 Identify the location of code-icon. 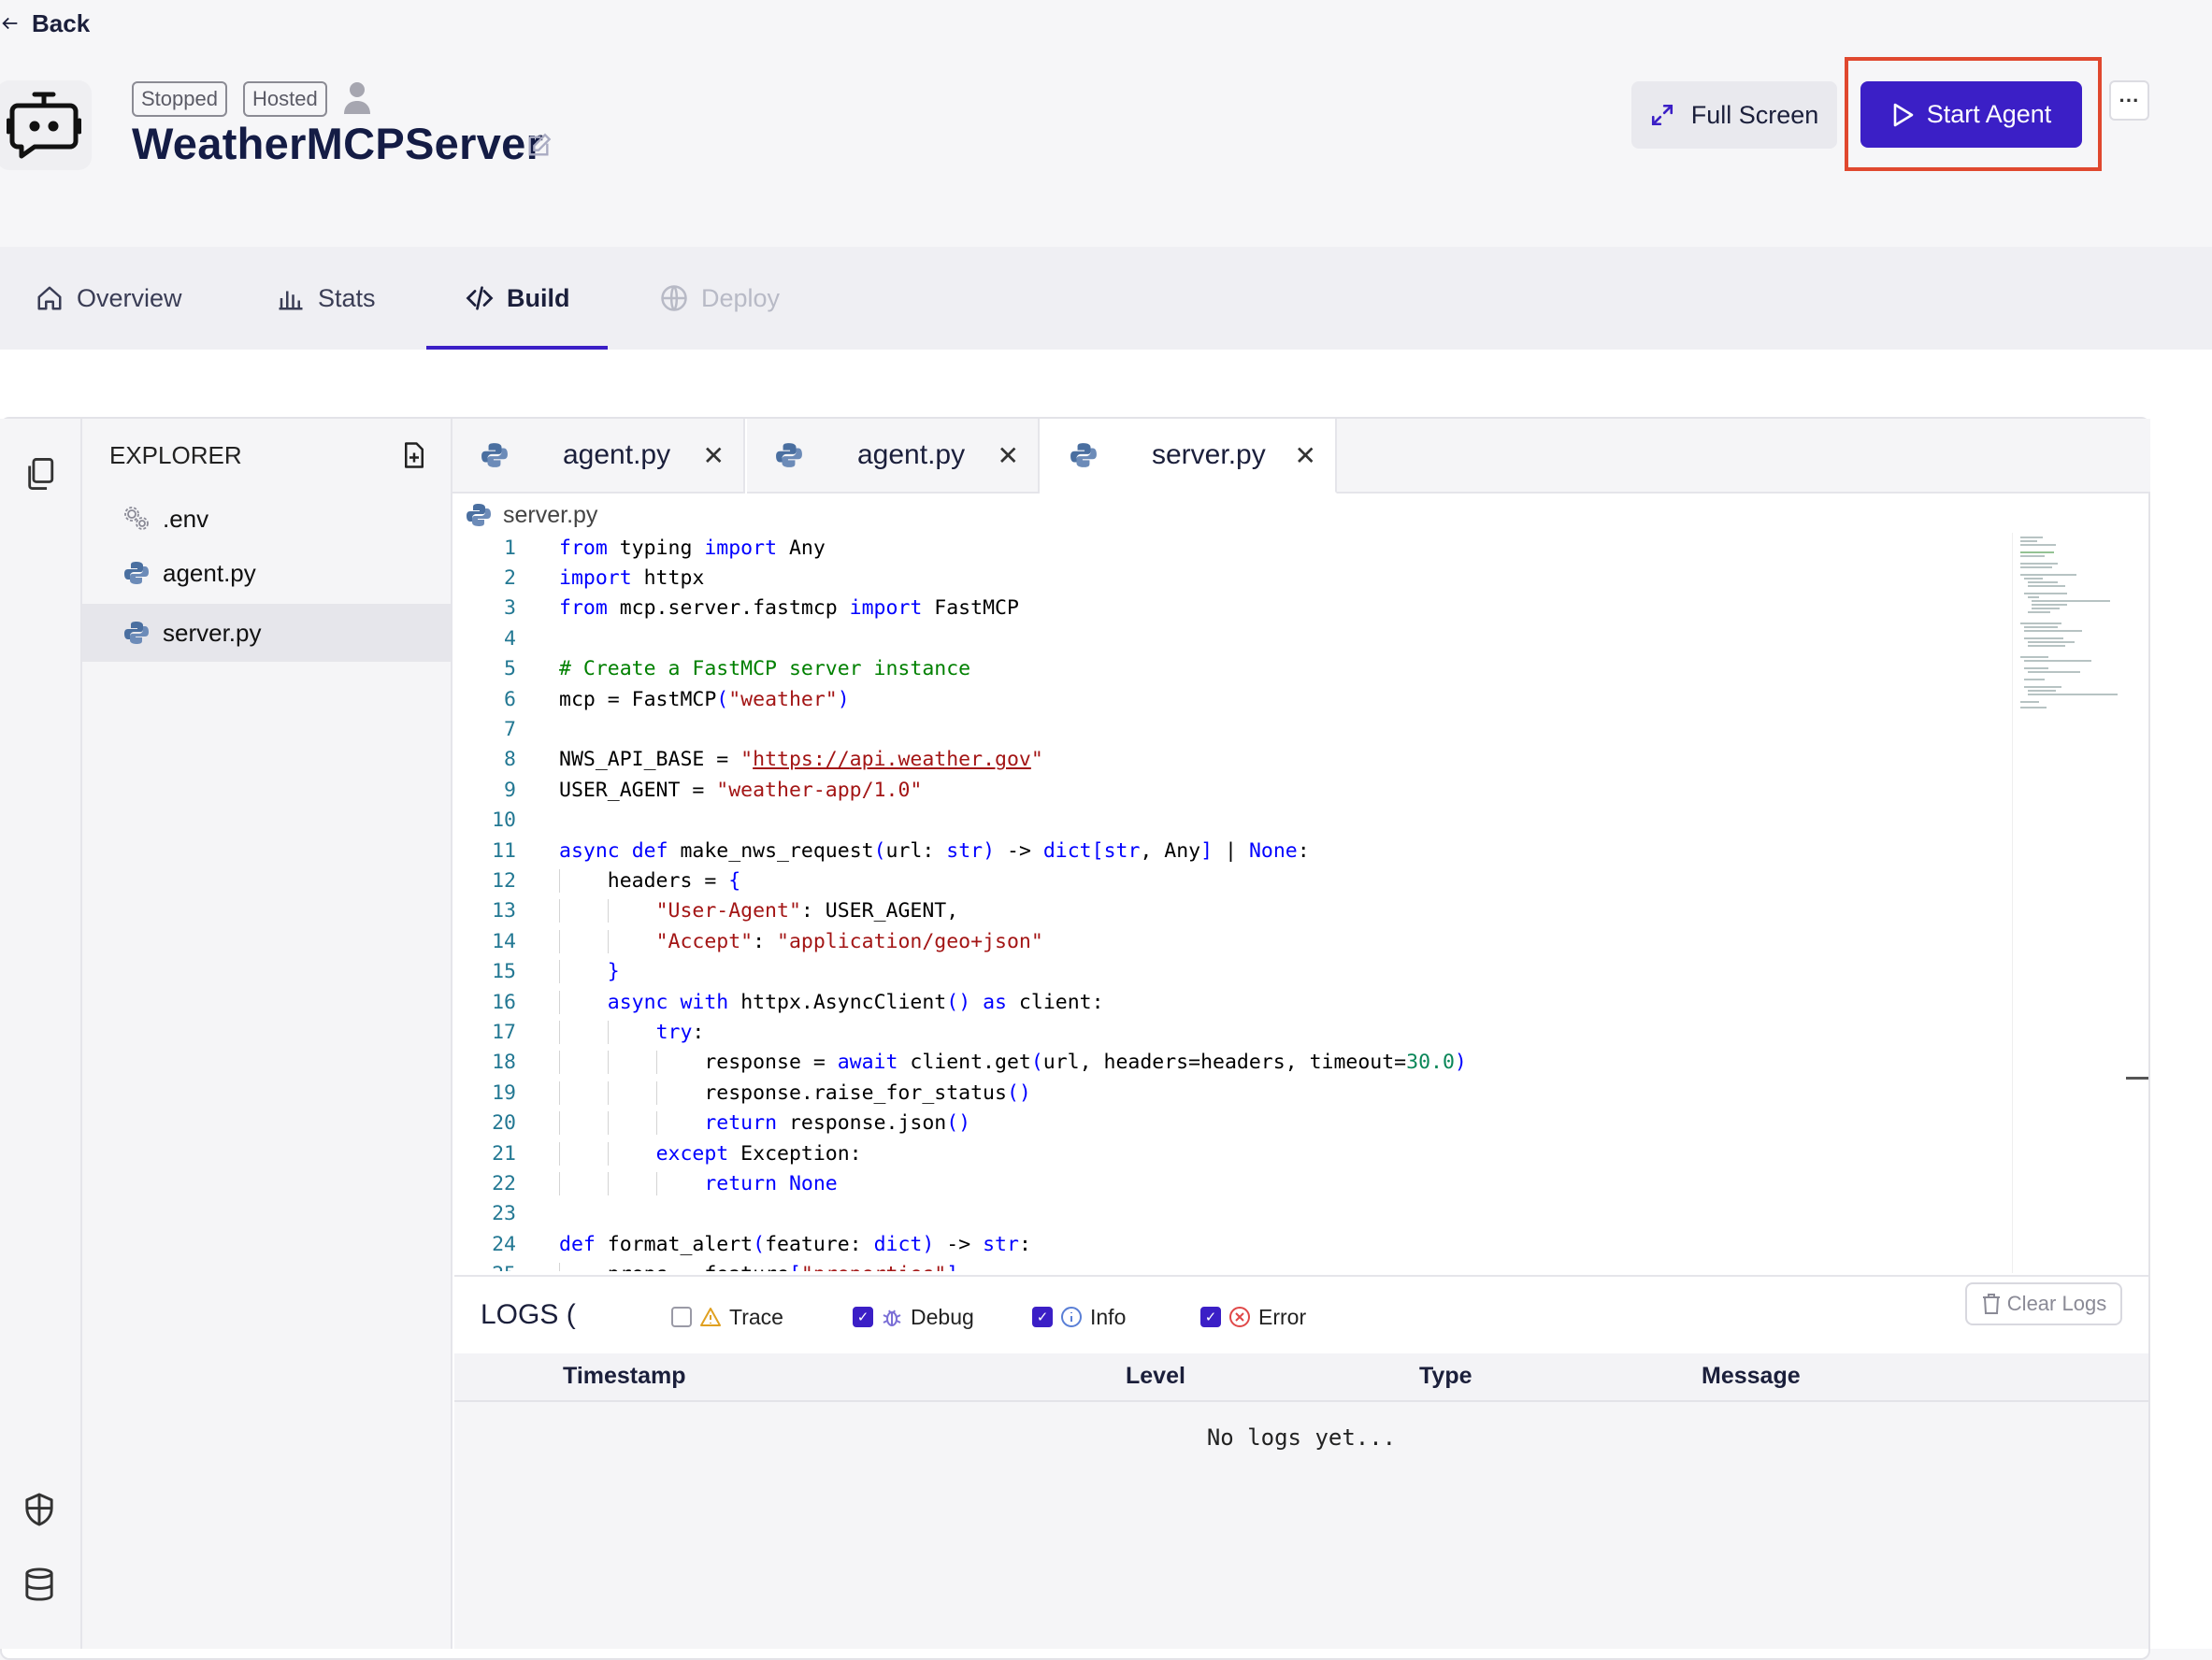
(480, 298).